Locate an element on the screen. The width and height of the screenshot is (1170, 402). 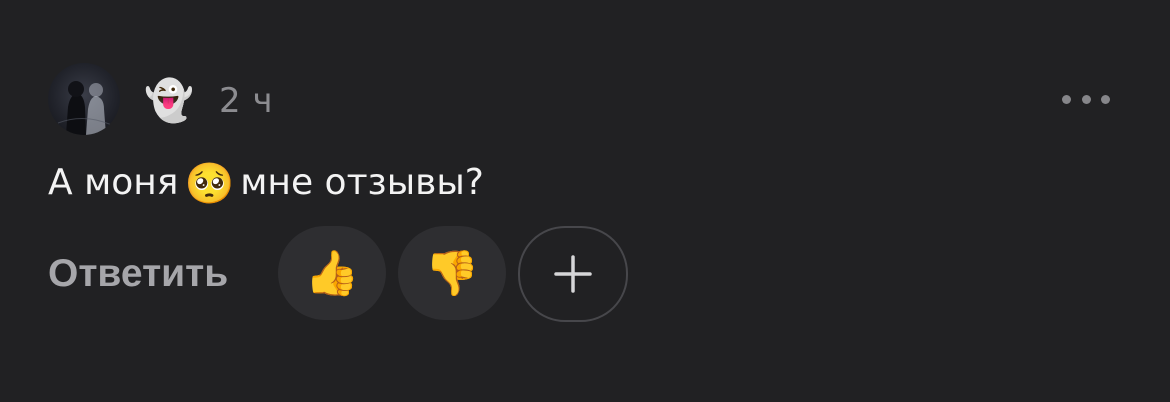
pleading-face-emoji: 🥺 is located at coordinates (209, 184).